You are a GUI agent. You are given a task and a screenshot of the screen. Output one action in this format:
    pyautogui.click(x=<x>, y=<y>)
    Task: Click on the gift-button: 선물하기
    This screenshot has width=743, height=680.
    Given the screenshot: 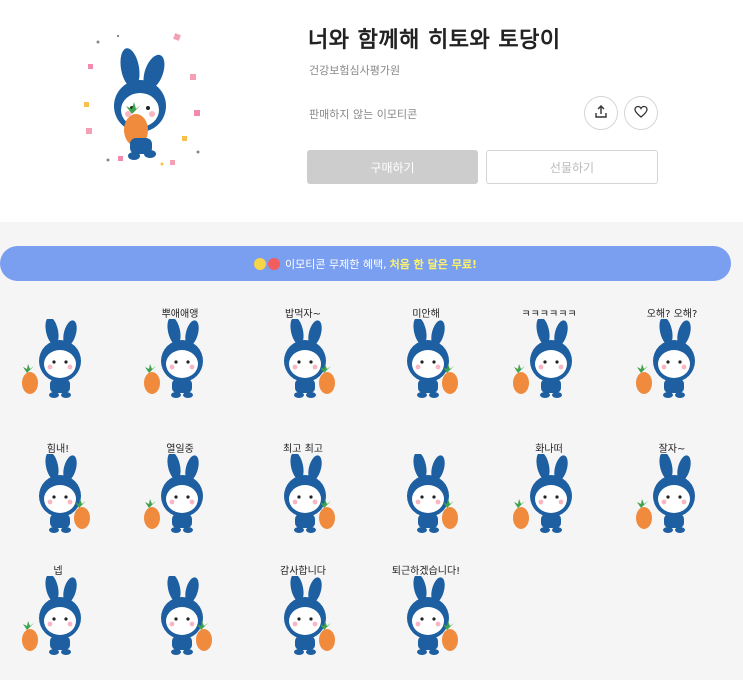 What is the action you would take?
    pyautogui.click(x=572, y=167)
    